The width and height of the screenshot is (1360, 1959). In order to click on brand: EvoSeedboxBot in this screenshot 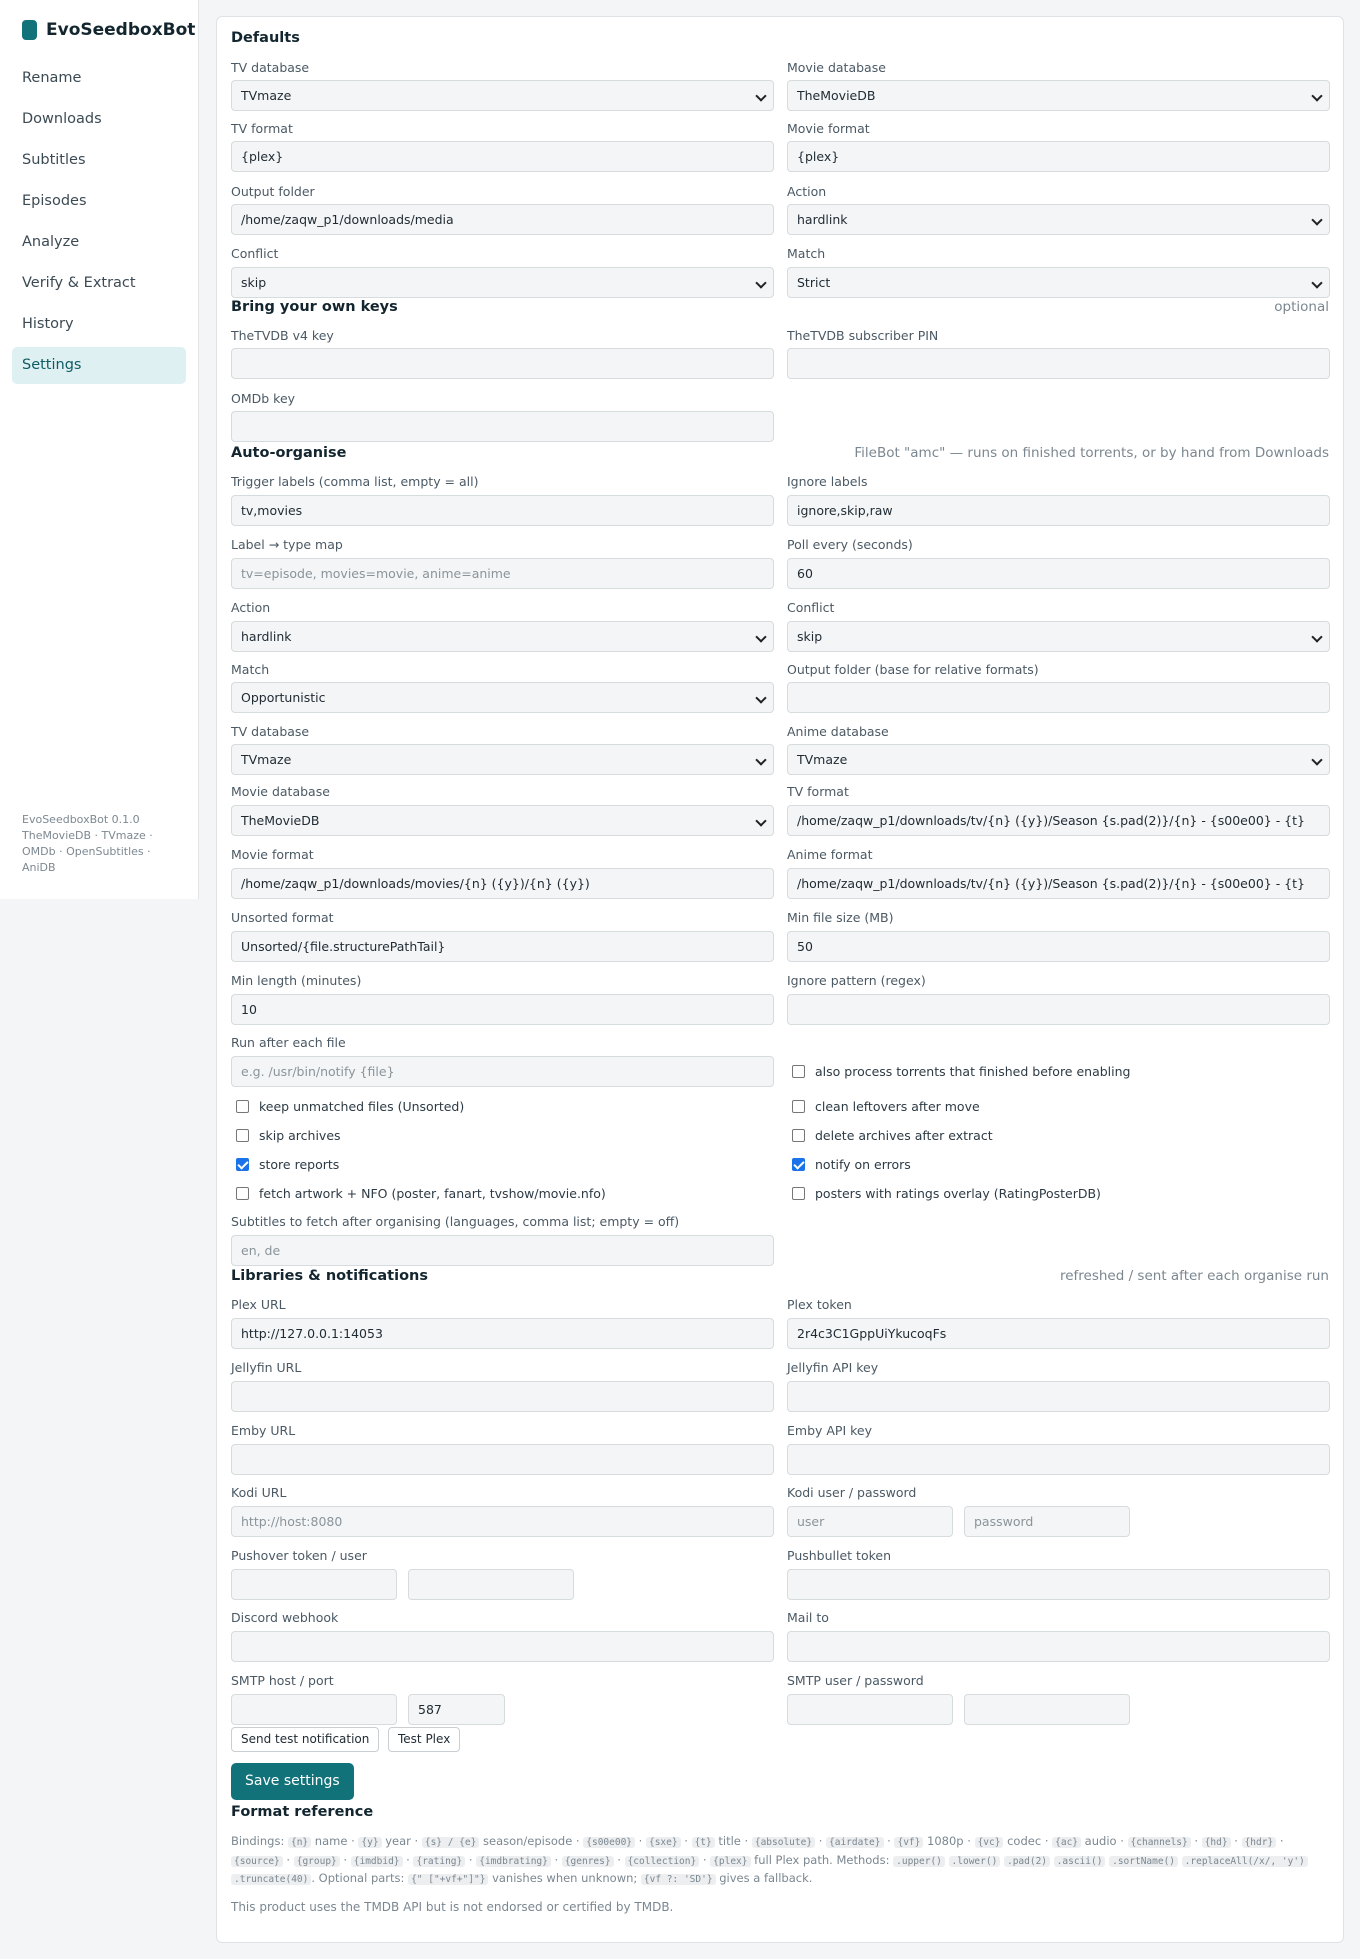, I will do `click(99, 30)`.